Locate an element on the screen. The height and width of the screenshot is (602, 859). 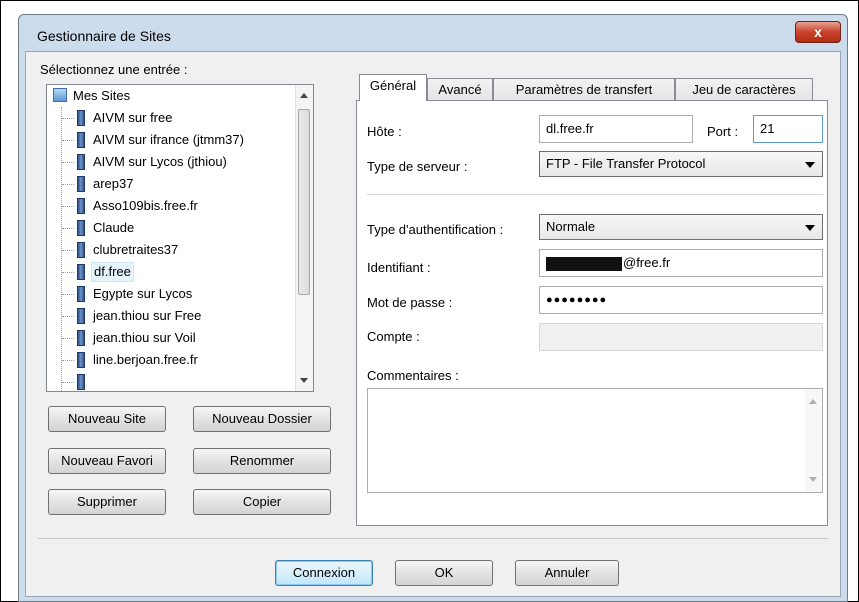
tree-item-label: AIVM sur ifrance (jtmm37) is located at coordinates (168, 139).